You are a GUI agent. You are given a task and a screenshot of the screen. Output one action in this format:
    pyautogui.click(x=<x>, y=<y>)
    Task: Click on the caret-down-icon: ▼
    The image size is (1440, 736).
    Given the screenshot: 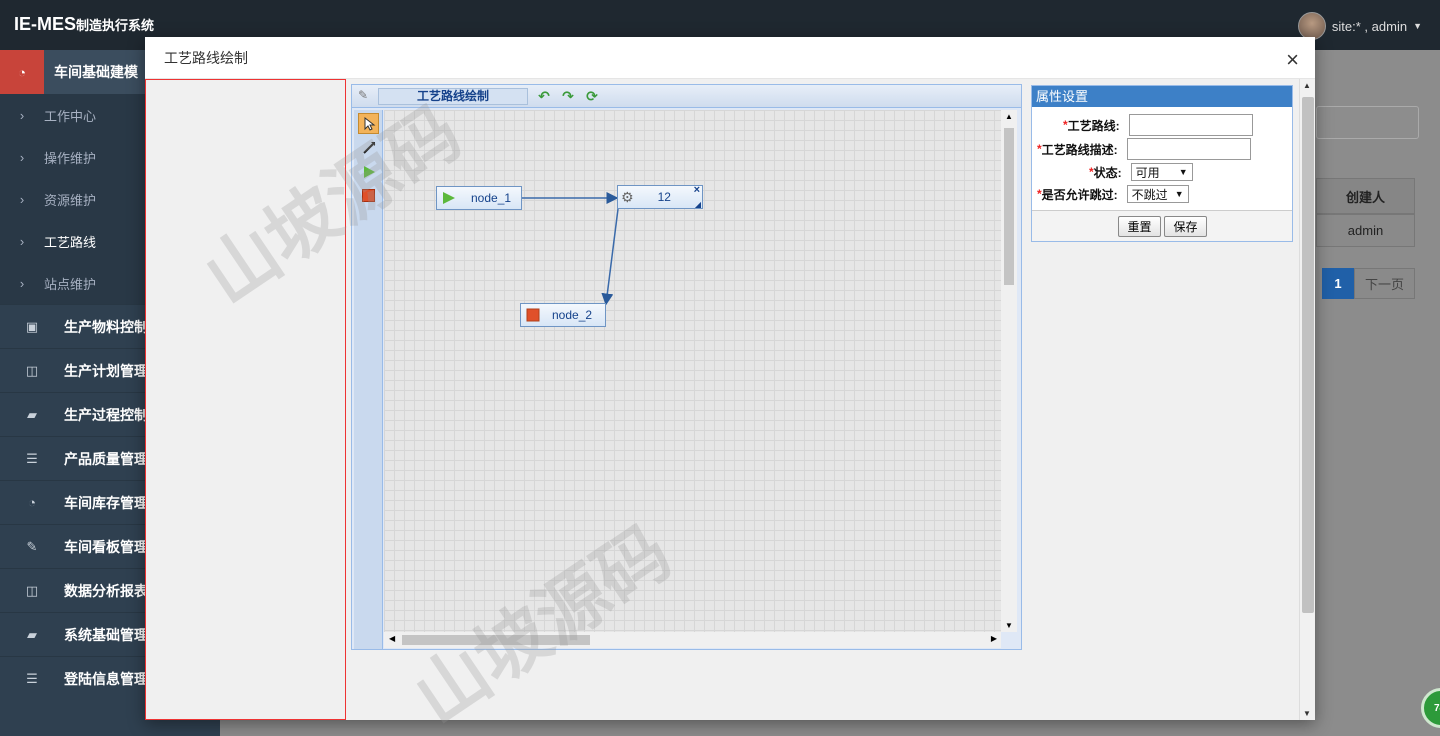 What is the action you would take?
    pyautogui.click(x=1417, y=26)
    